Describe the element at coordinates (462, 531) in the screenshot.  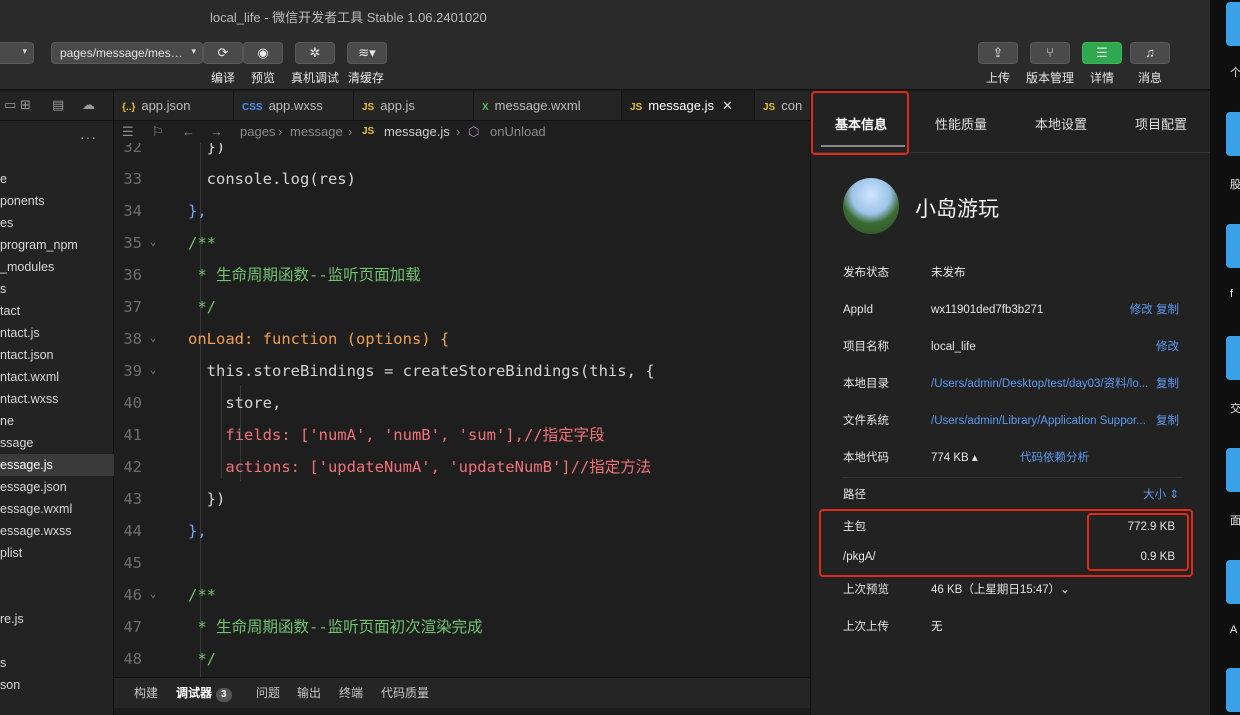
I see `code-line: 44},` at that location.